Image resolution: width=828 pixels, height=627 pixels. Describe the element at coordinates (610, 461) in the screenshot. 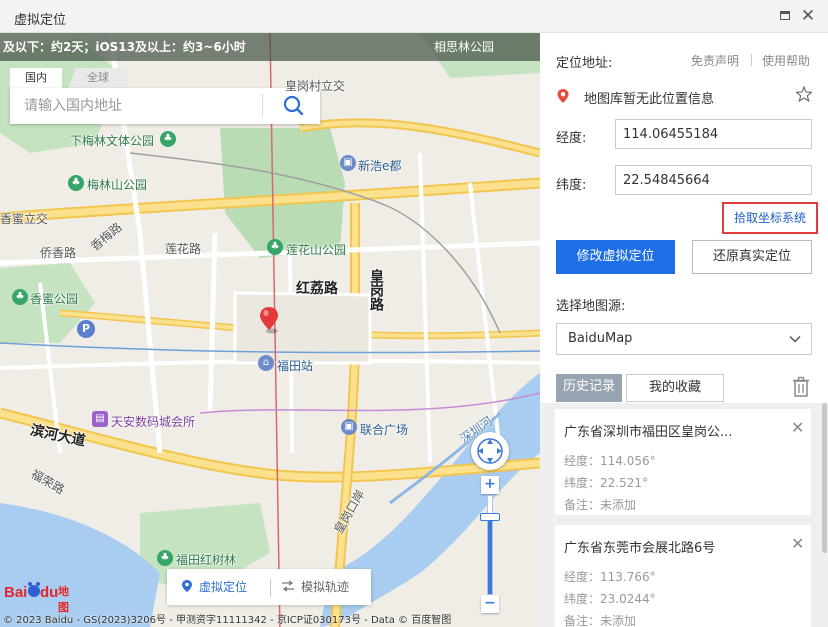

I see `history-item-lng: 经度：114.056°` at that location.